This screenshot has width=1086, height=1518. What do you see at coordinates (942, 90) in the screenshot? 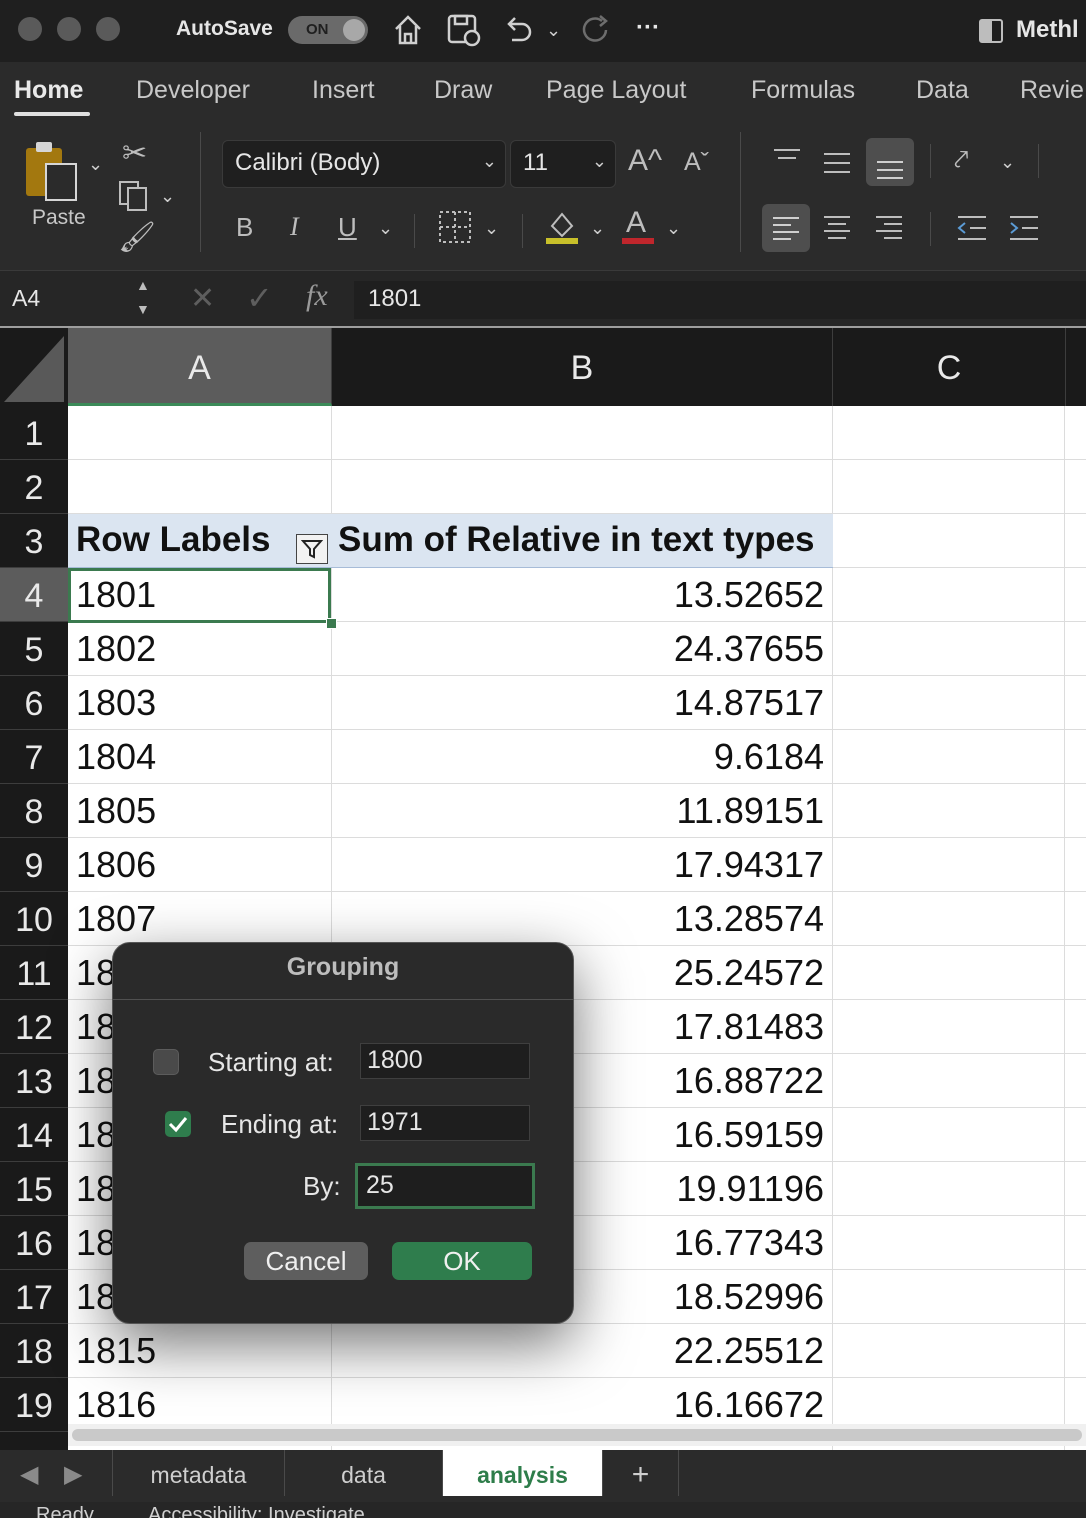
I see `tab-data: Data` at bounding box center [942, 90].